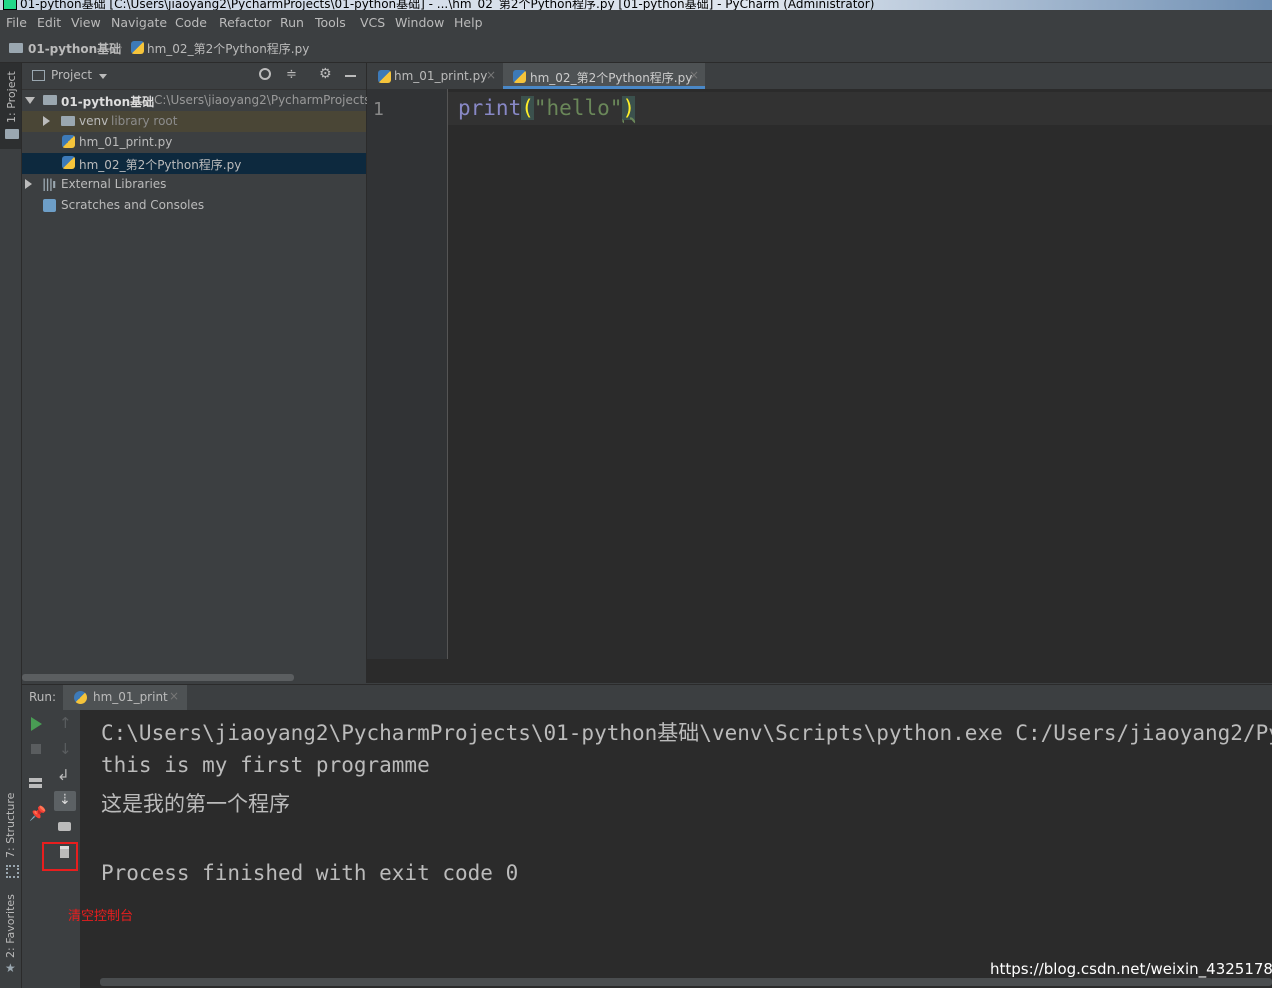  I want to click on tree-item-label: 01-python基础, so click(108, 102).